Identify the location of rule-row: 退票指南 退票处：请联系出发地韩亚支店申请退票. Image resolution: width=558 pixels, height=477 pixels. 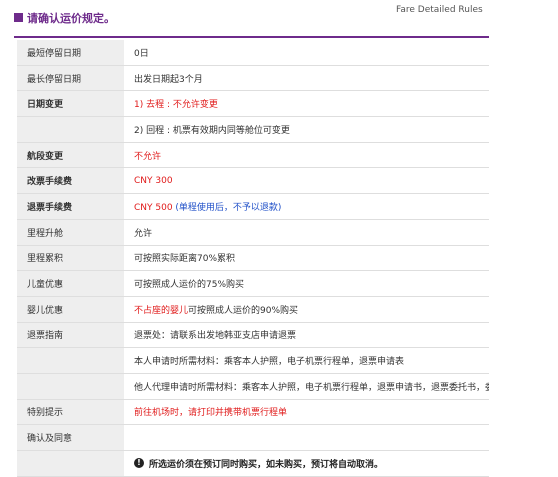
(253, 335).